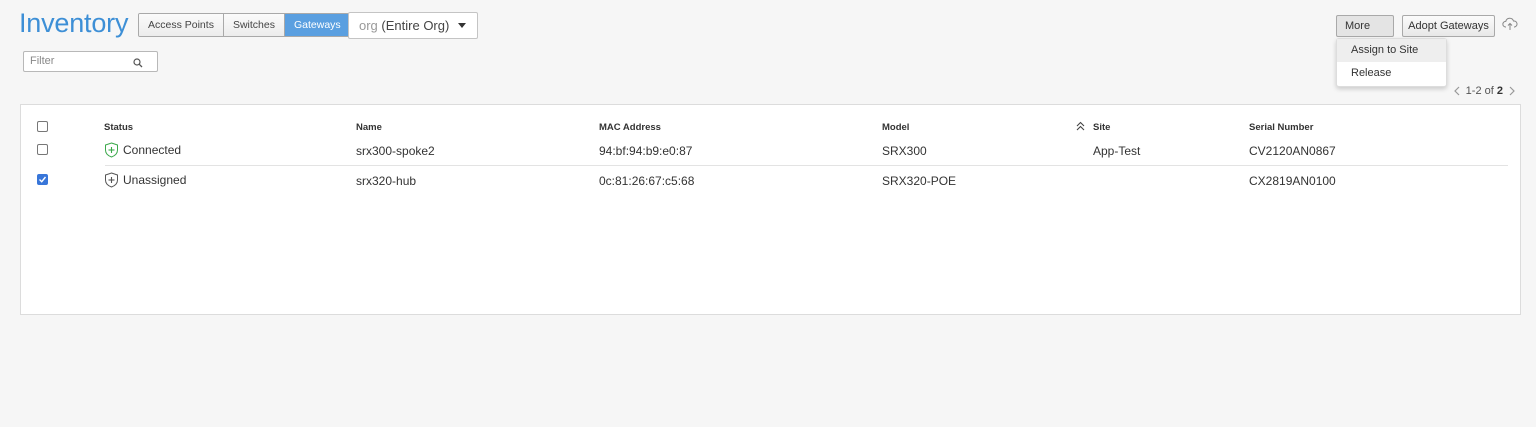 This screenshot has height=427, width=1536. Describe the element at coordinates (1101, 127) in the screenshot. I see `column-site: Site` at that location.